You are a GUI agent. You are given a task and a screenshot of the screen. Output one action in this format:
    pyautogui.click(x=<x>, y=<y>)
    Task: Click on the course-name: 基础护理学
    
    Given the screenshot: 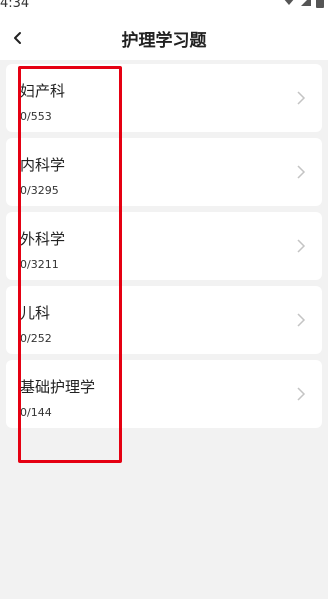 What is the action you would take?
    pyautogui.click(x=58, y=387)
    